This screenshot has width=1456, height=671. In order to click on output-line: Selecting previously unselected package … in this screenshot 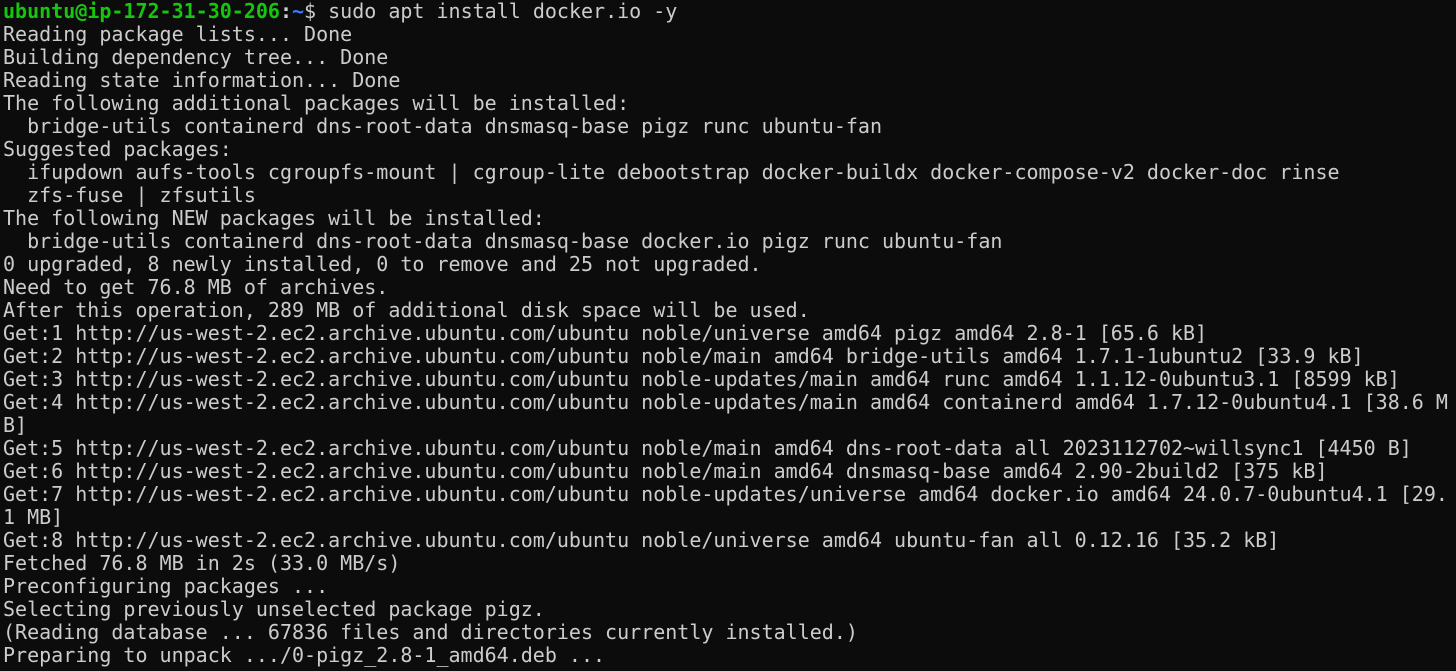, I will do `click(274, 609)`.